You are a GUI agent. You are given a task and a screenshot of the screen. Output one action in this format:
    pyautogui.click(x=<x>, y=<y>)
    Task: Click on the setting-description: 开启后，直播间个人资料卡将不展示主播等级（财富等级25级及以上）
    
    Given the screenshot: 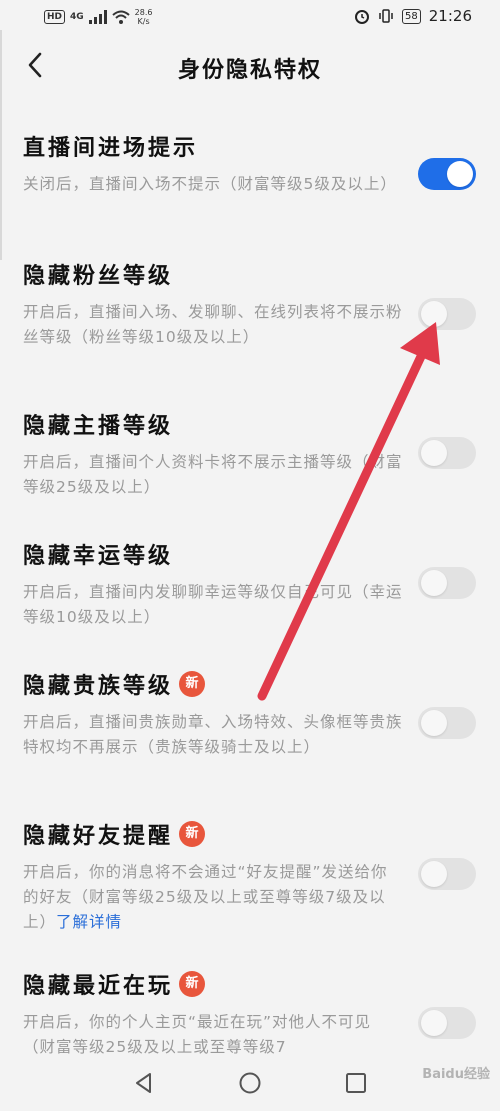 What is the action you would take?
    pyautogui.click(x=213, y=475)
    